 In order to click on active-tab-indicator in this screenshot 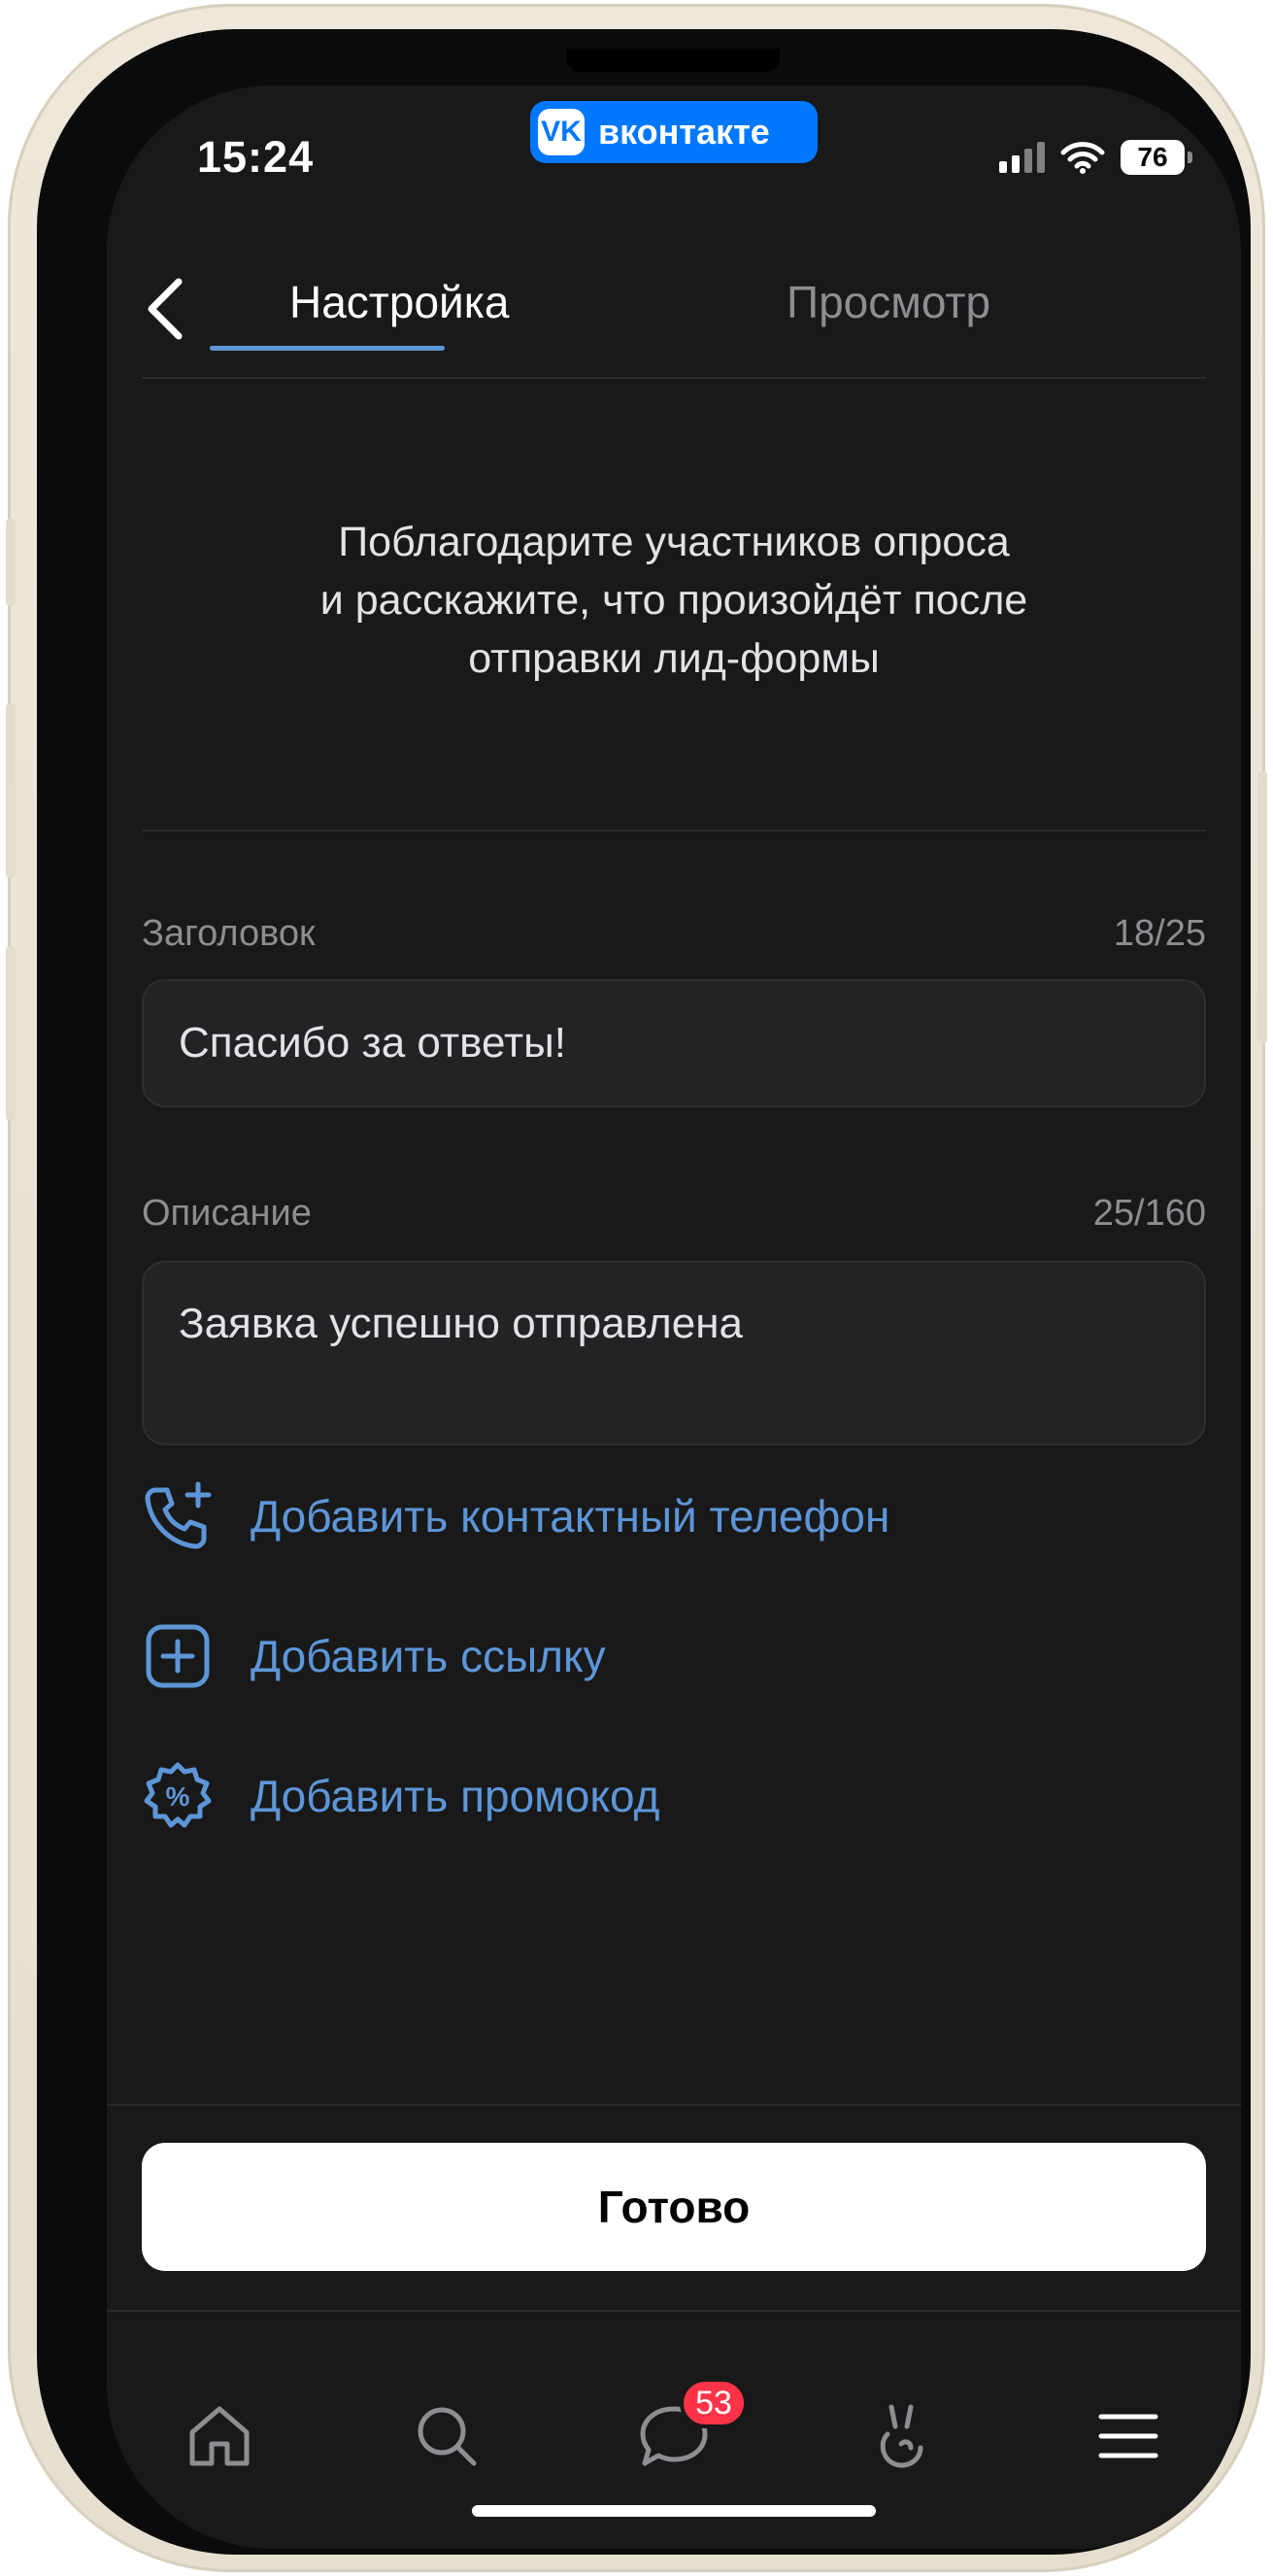, I will do `click(327, 348)`.